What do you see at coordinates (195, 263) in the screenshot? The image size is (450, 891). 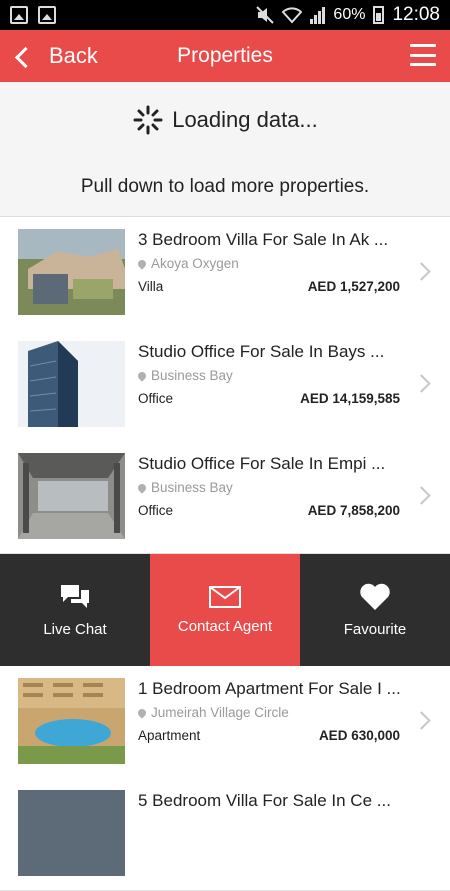 I see `location-text: Akoya Oxygen` at bounding box center [195, 263].